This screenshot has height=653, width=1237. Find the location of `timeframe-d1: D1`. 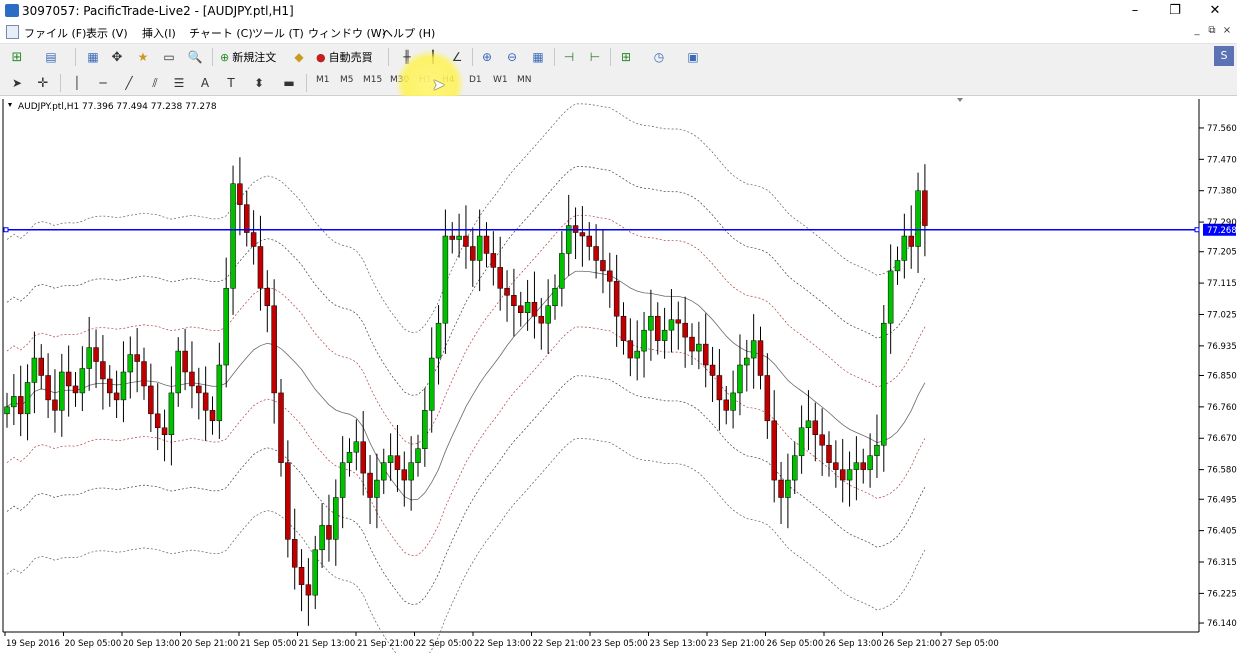

timeframe-d1: D1 is located at coordinates (475, 80).